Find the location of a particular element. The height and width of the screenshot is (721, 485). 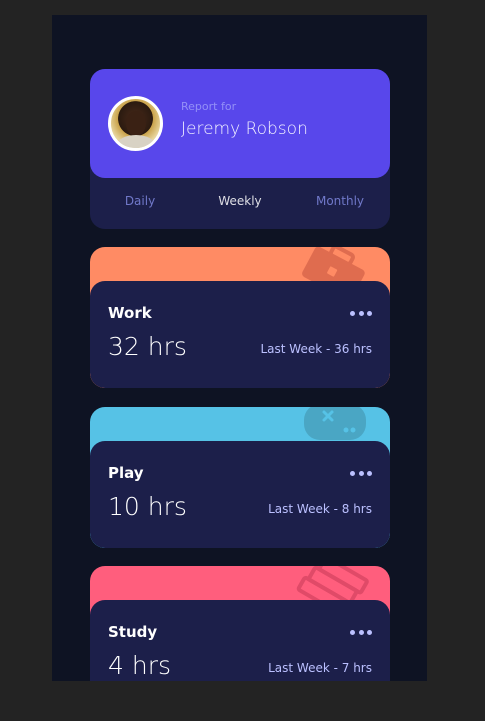

report-for-label: Report for is located at coordinates (209, 106).